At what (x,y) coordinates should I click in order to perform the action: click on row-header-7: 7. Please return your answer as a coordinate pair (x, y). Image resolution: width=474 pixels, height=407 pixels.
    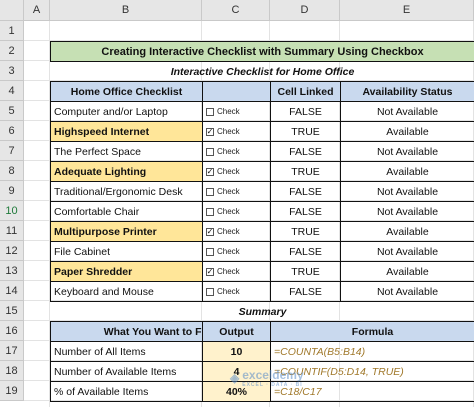
    Looking at the image, I should click on (12, 151).